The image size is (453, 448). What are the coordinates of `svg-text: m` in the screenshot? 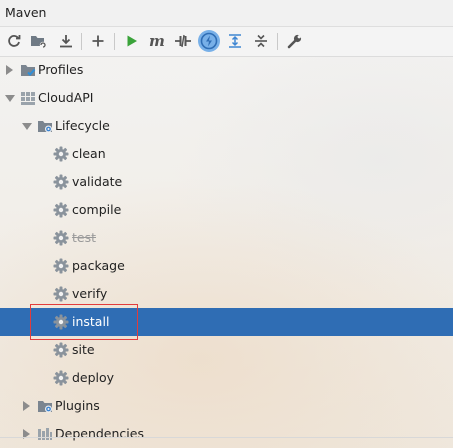 It's located at (157, 41).